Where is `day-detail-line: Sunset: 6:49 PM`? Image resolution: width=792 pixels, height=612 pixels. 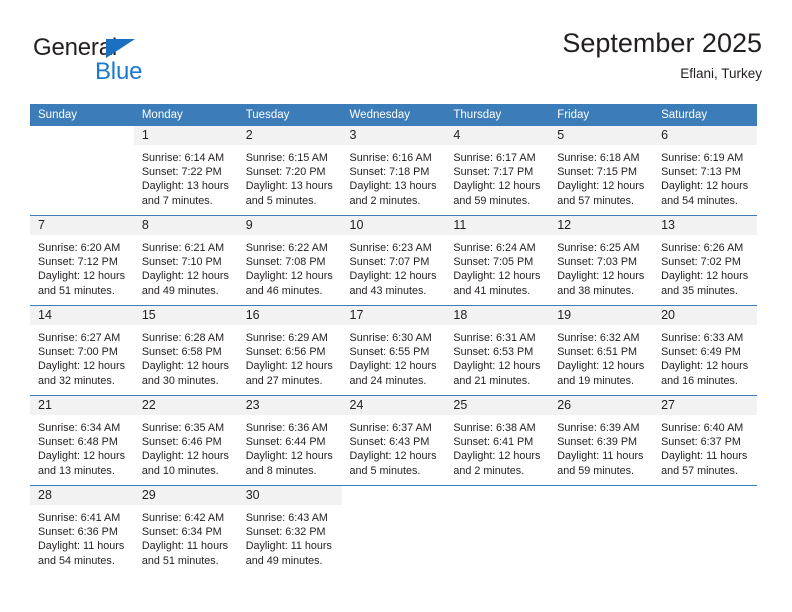 day-detail-line: Sunset: 6:49 PM is located at coordinates (701, 352).